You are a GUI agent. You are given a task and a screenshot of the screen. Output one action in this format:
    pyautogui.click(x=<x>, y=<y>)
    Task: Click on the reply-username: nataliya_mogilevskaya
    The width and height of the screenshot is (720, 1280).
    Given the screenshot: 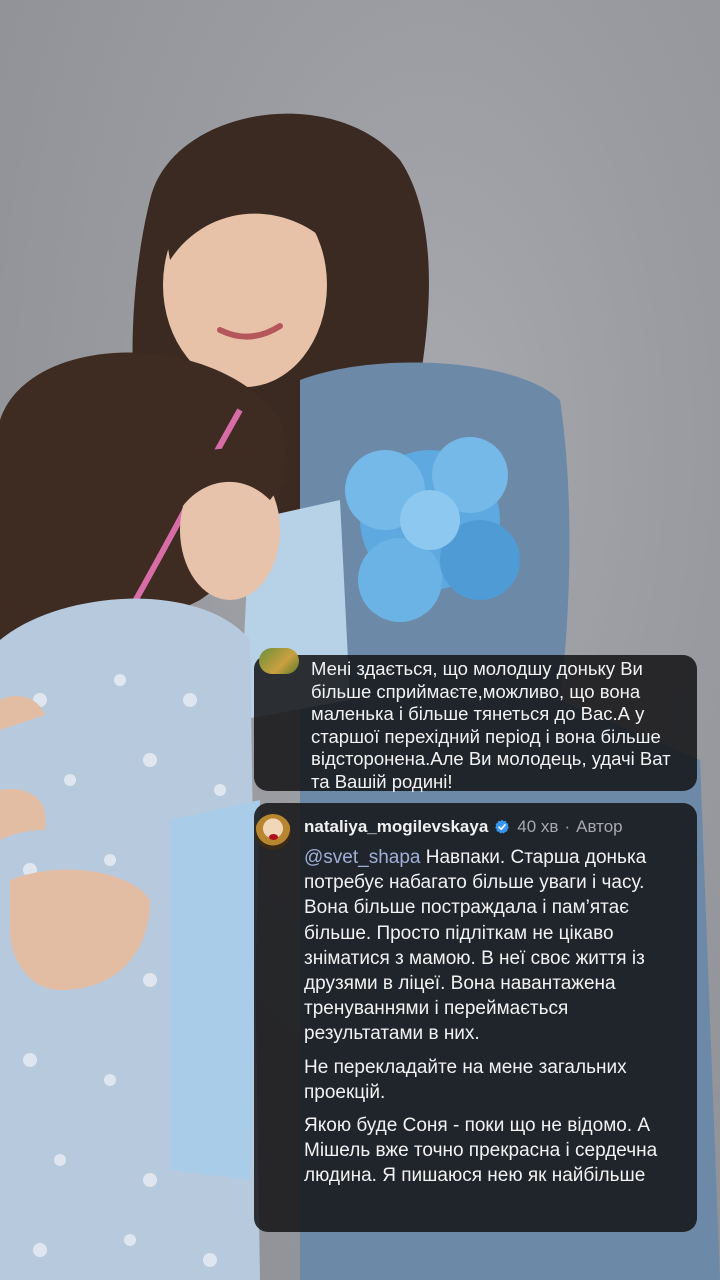 What is the action you would take?
    pyautogui.click(x=396, y=826)
    